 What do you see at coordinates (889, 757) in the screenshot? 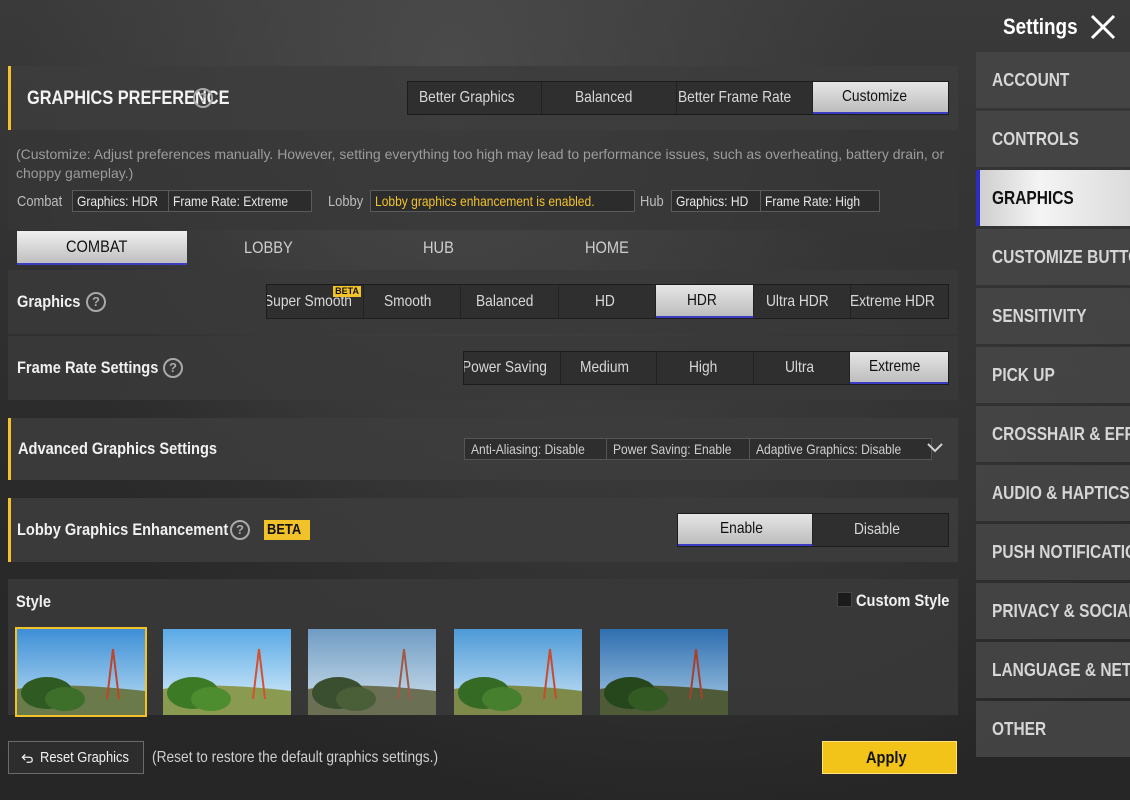
I see `apply-button: Apply` at bounding box center [889, 757].